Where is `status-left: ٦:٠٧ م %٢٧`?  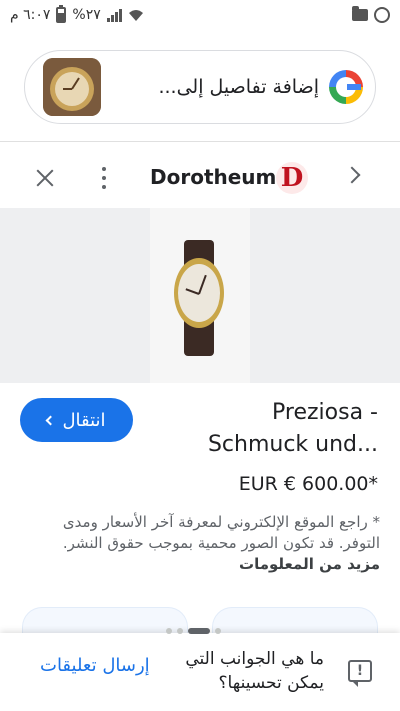
status-left: ٦:٠٧ م %٢٧ is located at coordinates (77, 14).